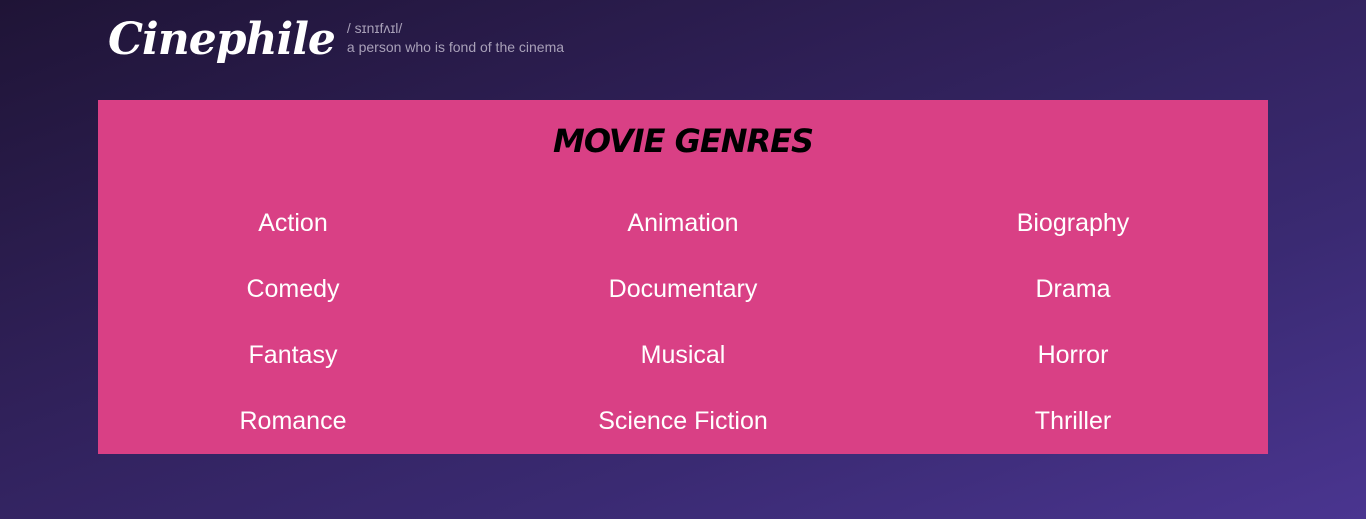 Image resolution: width=1366 pixels, height=519 pixels. I want to click on genre-link-romance: Romance, so click(293, 431).